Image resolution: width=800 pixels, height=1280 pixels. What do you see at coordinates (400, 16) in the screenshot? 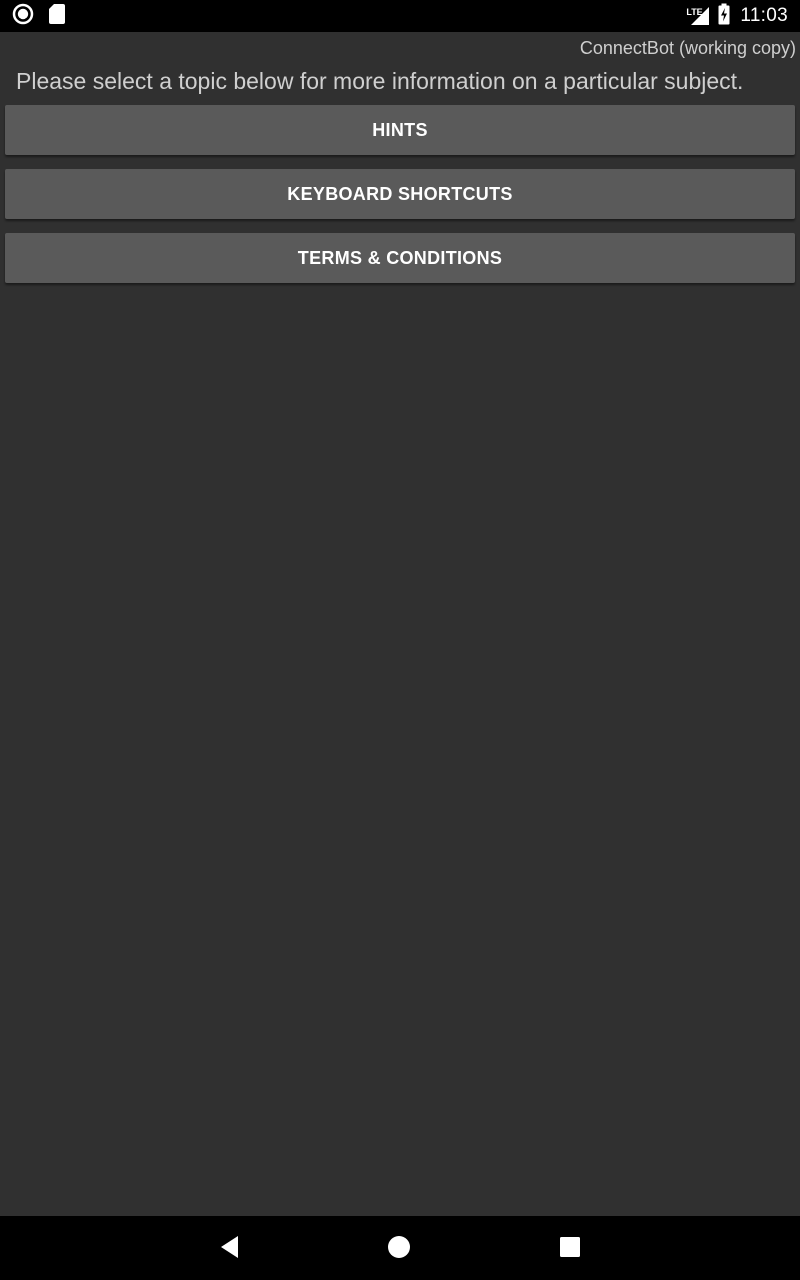
I see `status-bar: LTE 11:03` at bounding box center [400, 16].